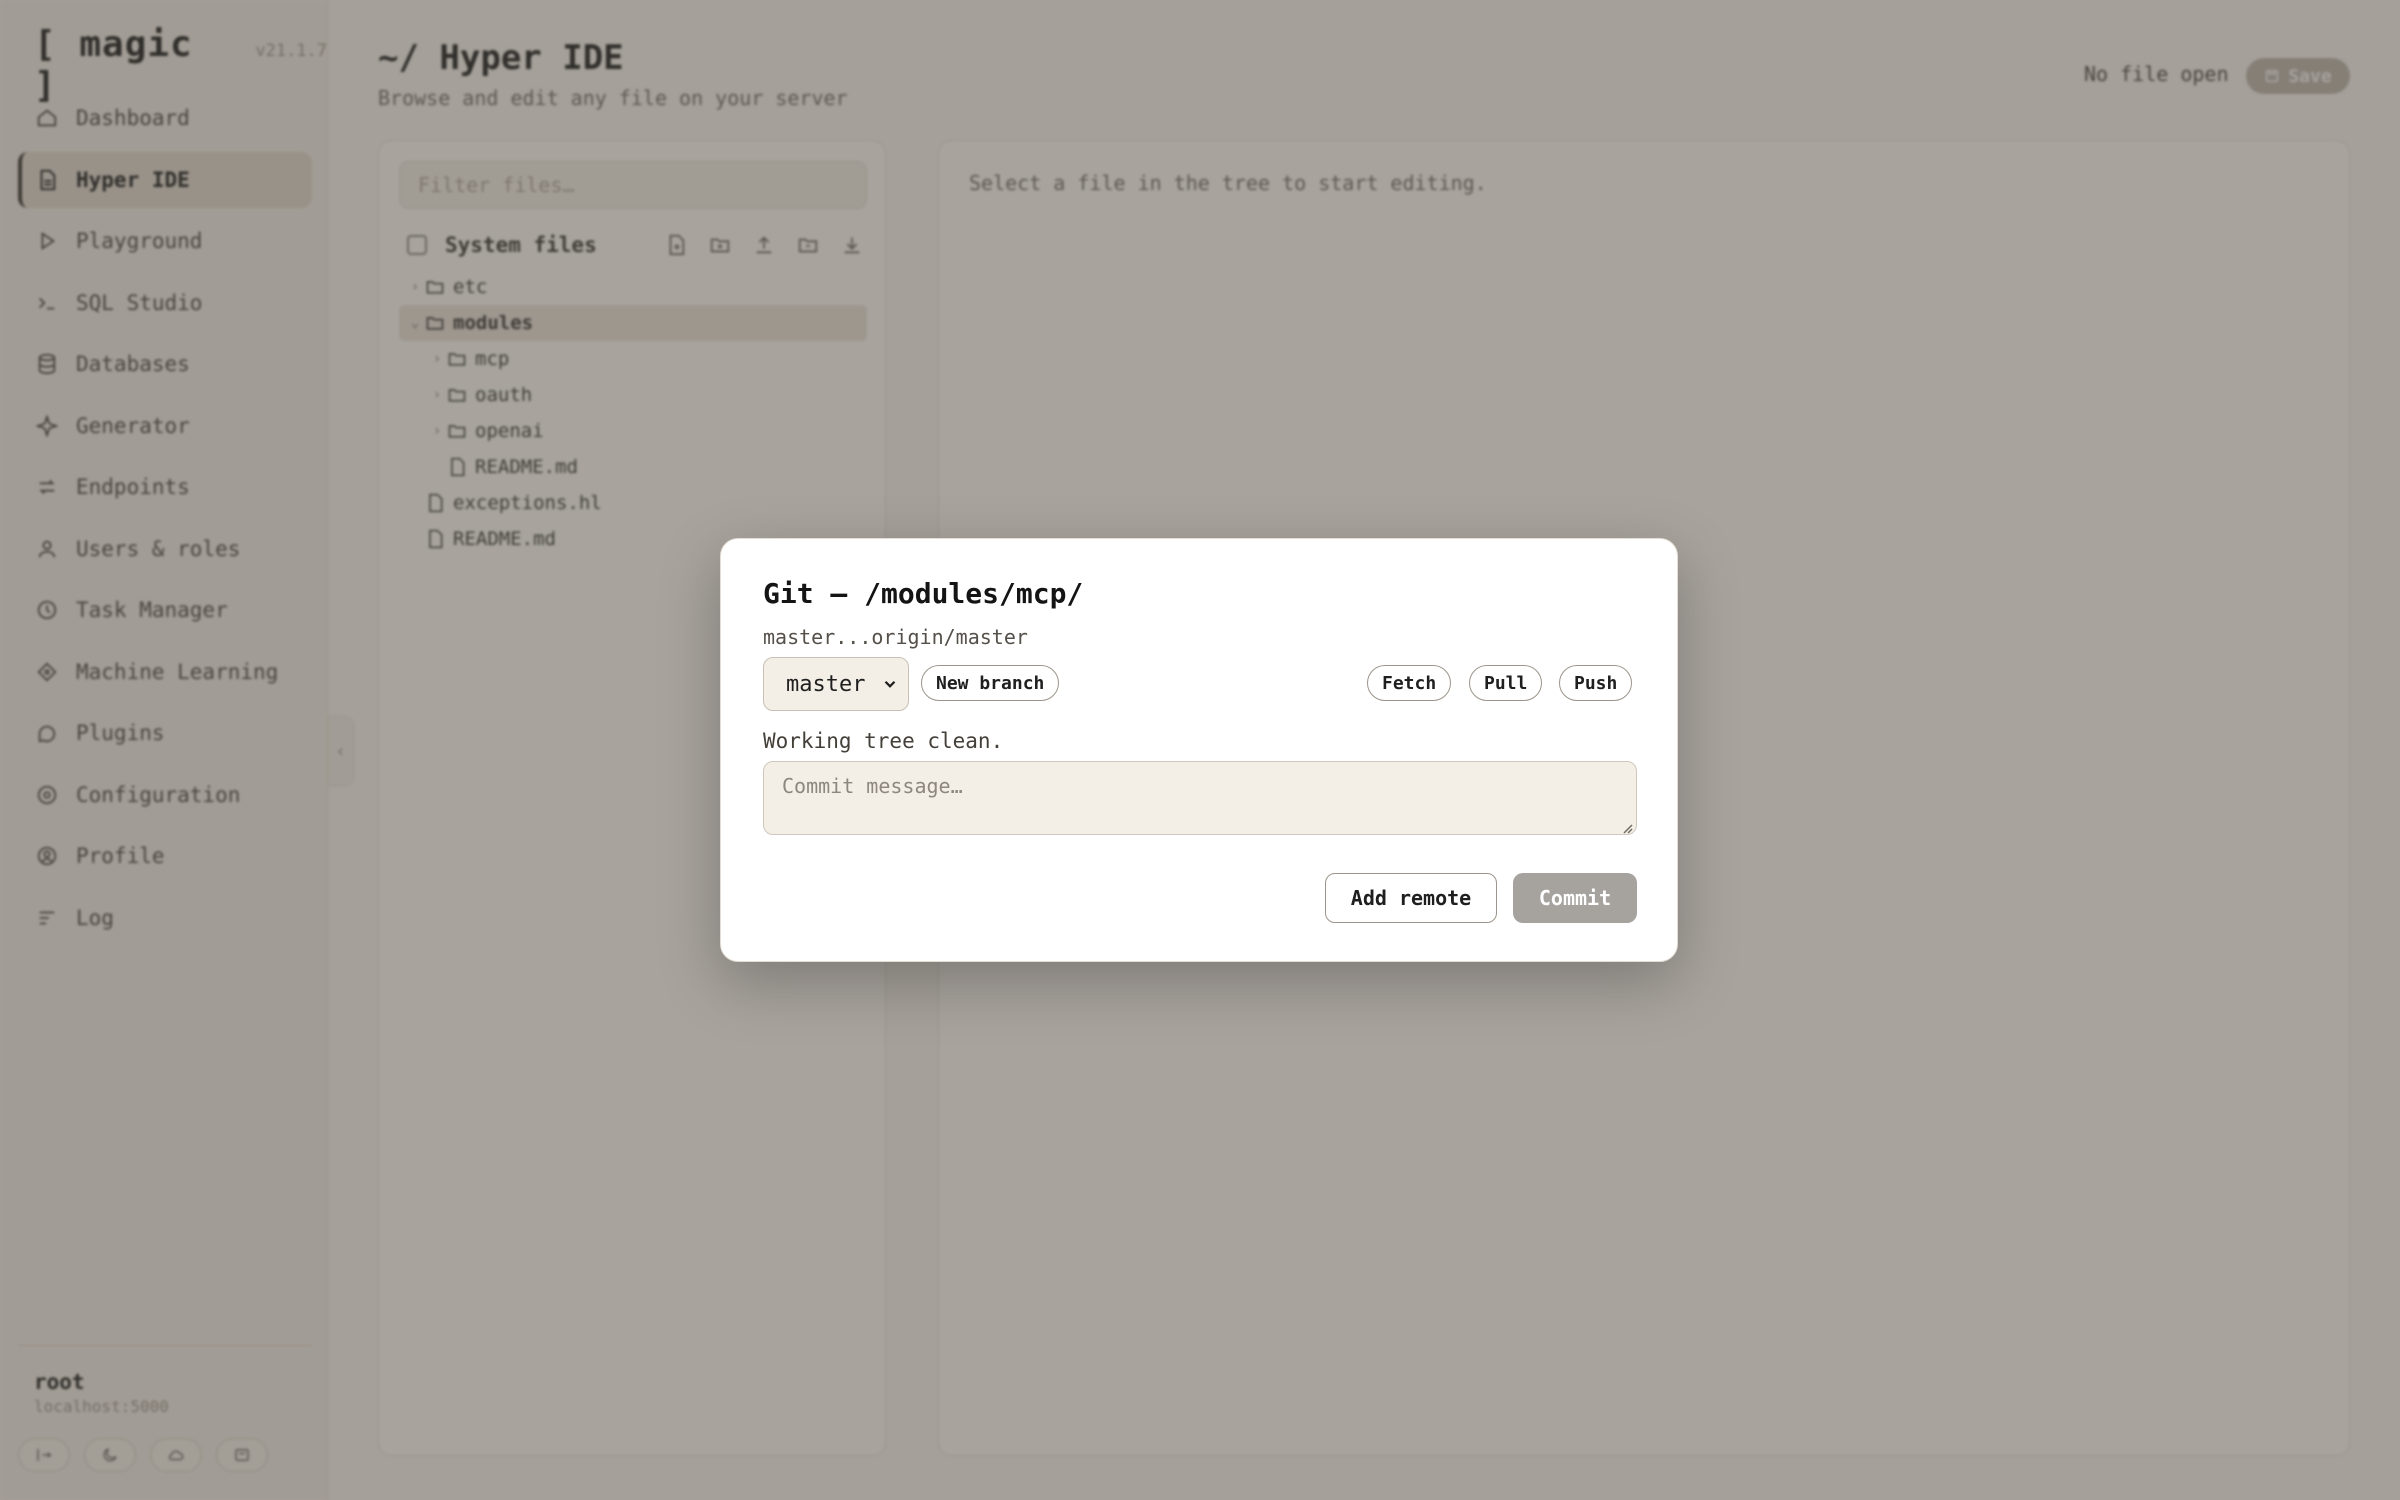 This screenshot has width=2400, height=1500. Describe the element at coordinates (883, 741) in the screenshot. I see `working-tree-status: Working tree clean.` at that location.